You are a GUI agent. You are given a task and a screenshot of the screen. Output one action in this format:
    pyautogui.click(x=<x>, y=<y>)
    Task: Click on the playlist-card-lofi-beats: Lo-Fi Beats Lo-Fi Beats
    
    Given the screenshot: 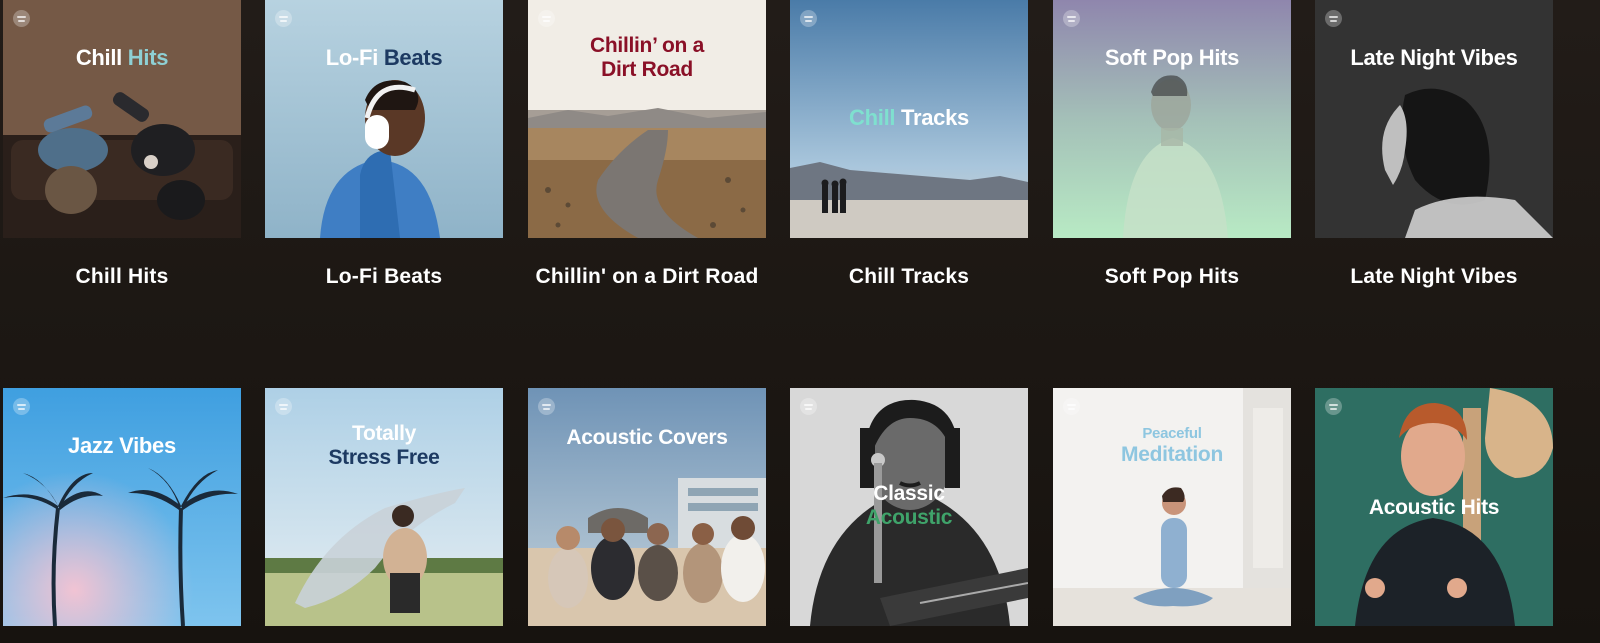 What is the action you would take?
    pyautogui.click(x=384, y=146)
    